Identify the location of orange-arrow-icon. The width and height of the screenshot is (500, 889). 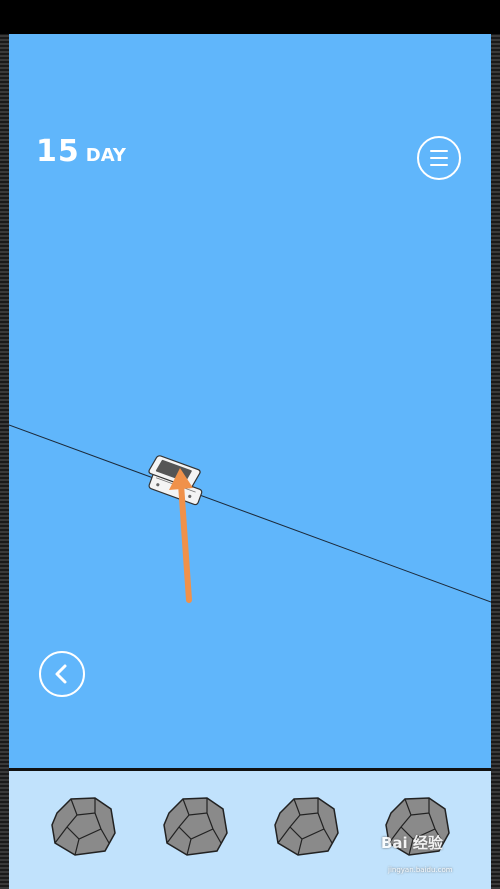
(181, 535).